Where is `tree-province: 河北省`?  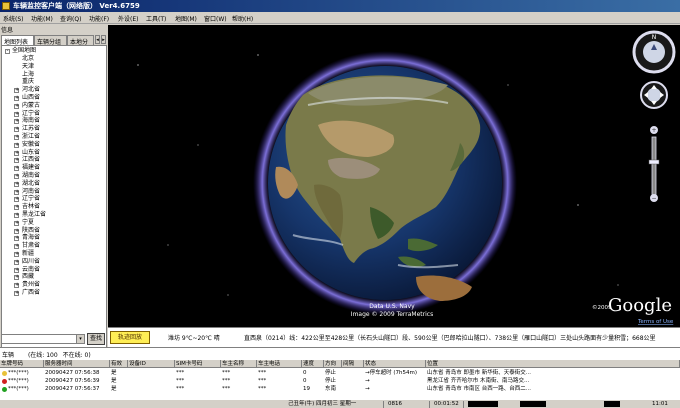 tree-province: 河北省 is located at coordinates (31, 90).